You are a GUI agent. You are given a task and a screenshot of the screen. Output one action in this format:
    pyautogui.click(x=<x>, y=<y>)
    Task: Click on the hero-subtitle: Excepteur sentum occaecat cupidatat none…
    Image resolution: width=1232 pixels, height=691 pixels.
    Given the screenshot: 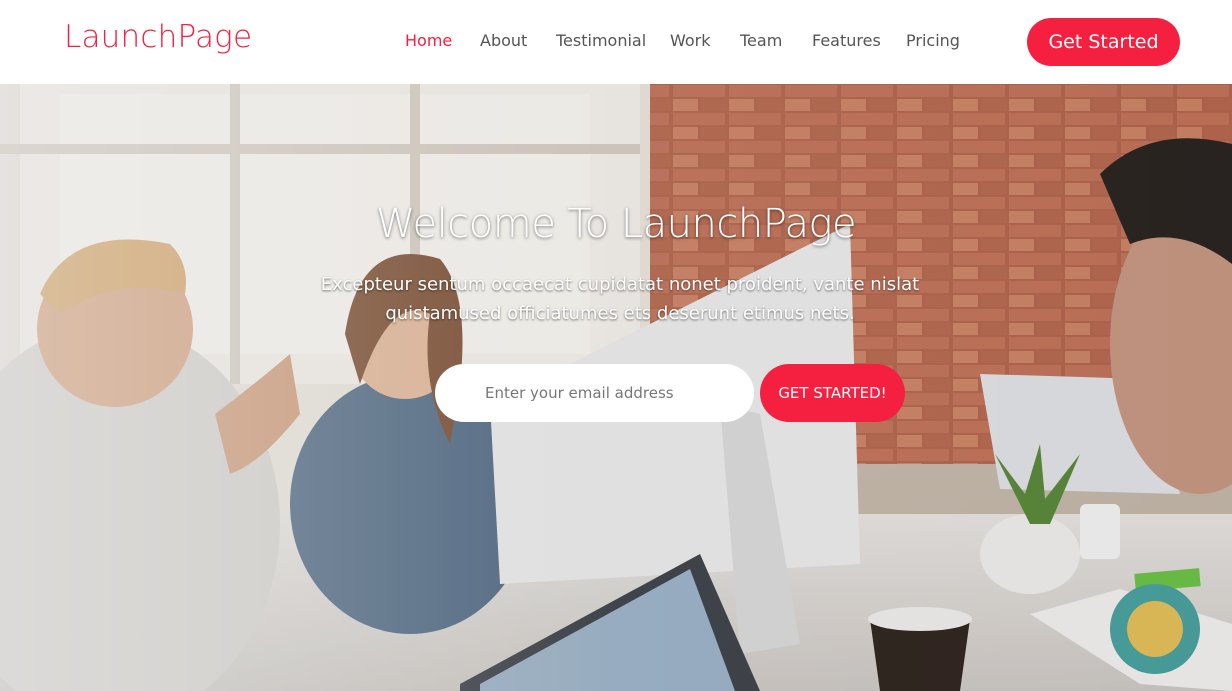 What is the action you would take?
    pyautogui.click(x=620, y=299)
    